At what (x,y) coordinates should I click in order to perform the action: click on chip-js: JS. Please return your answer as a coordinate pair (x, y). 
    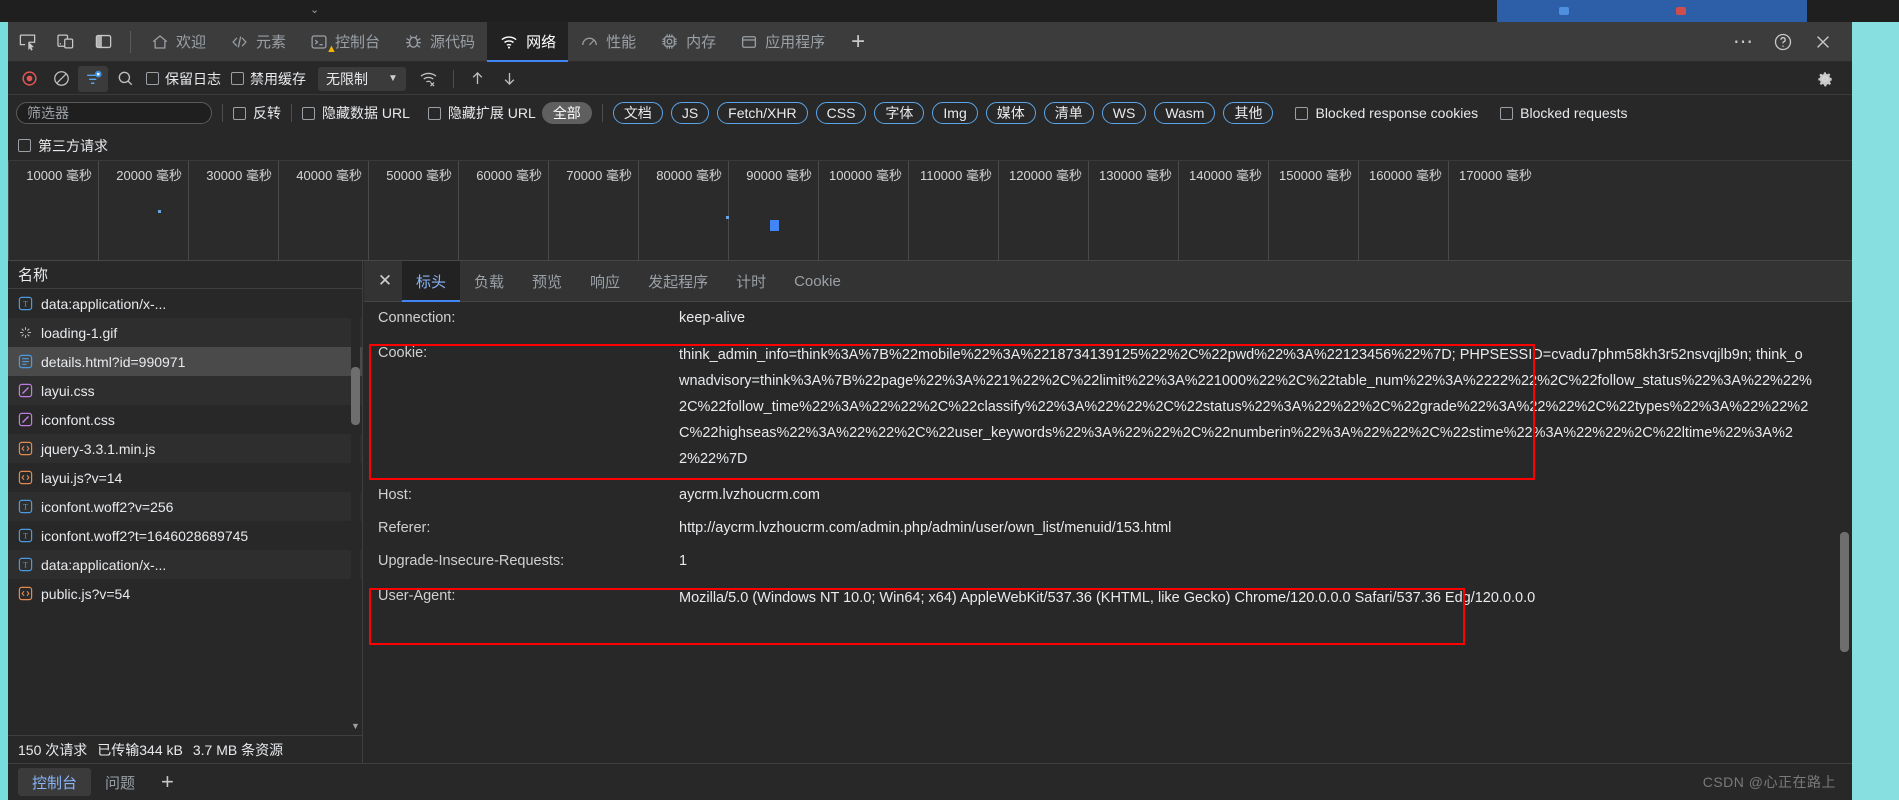
    Looking at the image, I should click on (690, 113).